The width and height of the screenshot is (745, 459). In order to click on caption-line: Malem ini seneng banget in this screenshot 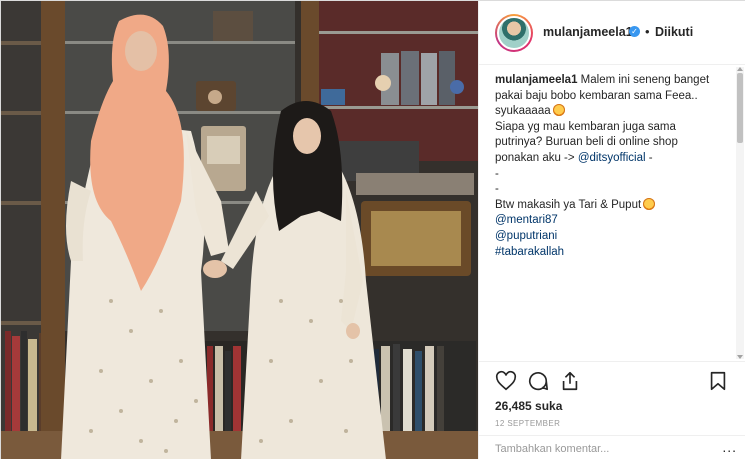, I will do `click(645, 80)`.